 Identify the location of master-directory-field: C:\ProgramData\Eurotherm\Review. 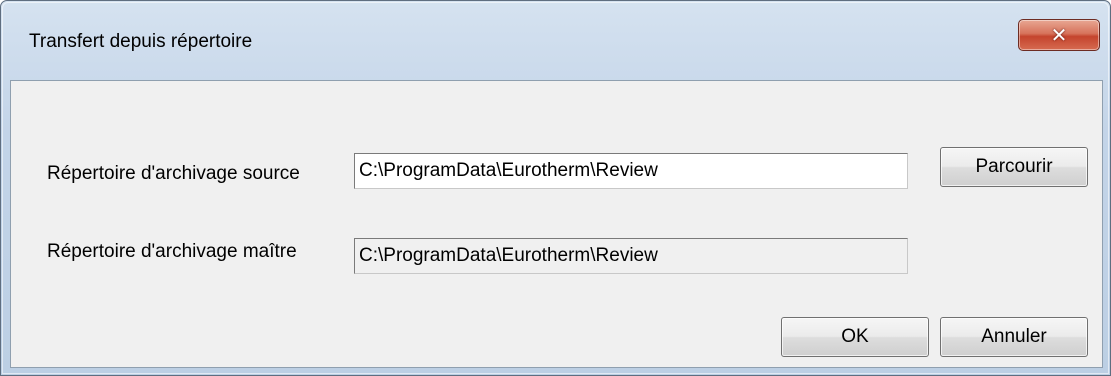
(631, 256).